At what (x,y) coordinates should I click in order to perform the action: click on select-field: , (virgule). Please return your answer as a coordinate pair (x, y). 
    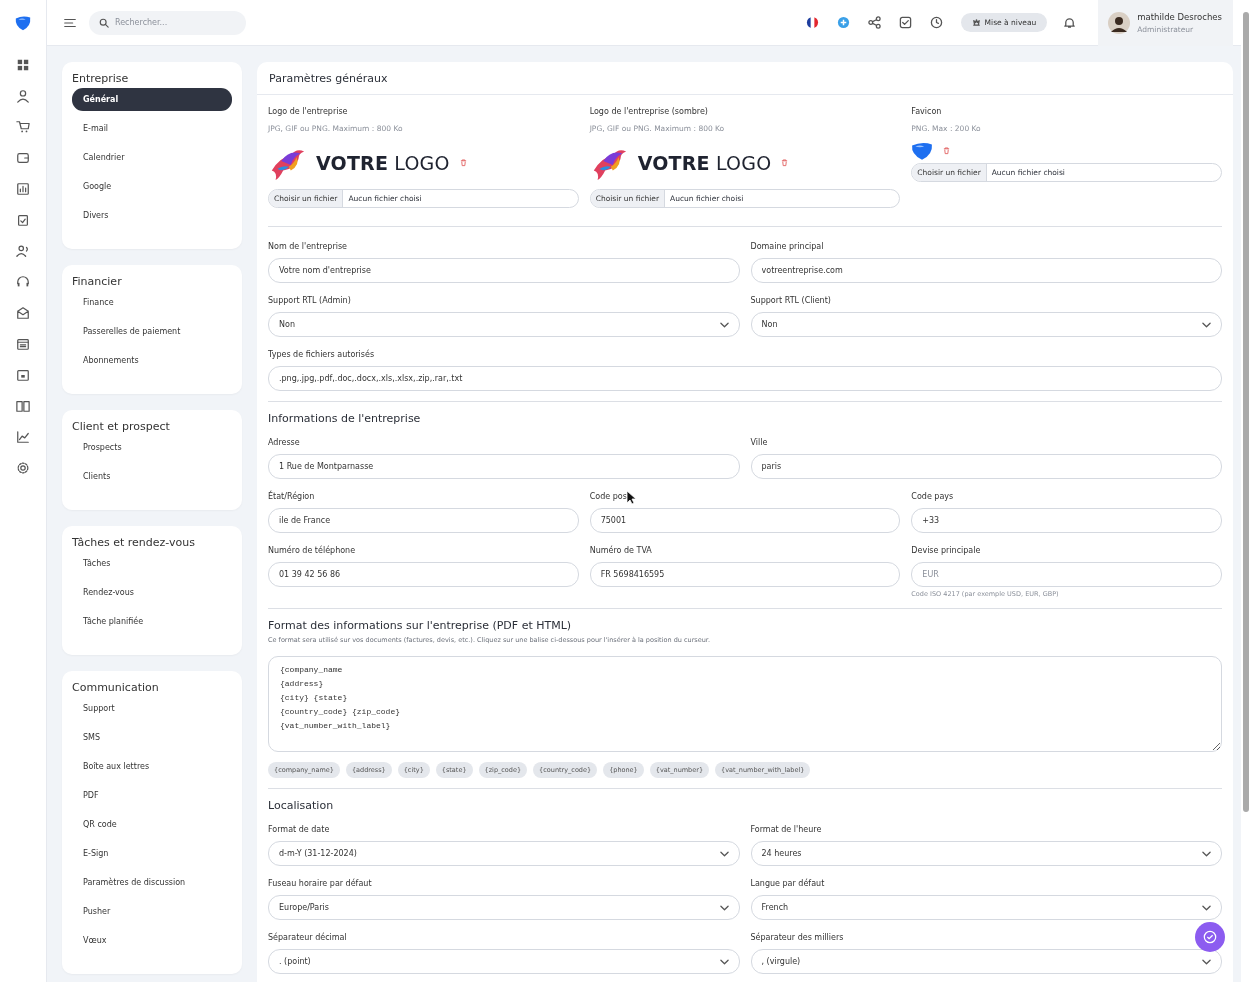
    Looking at the image, I should click on (986, 961).